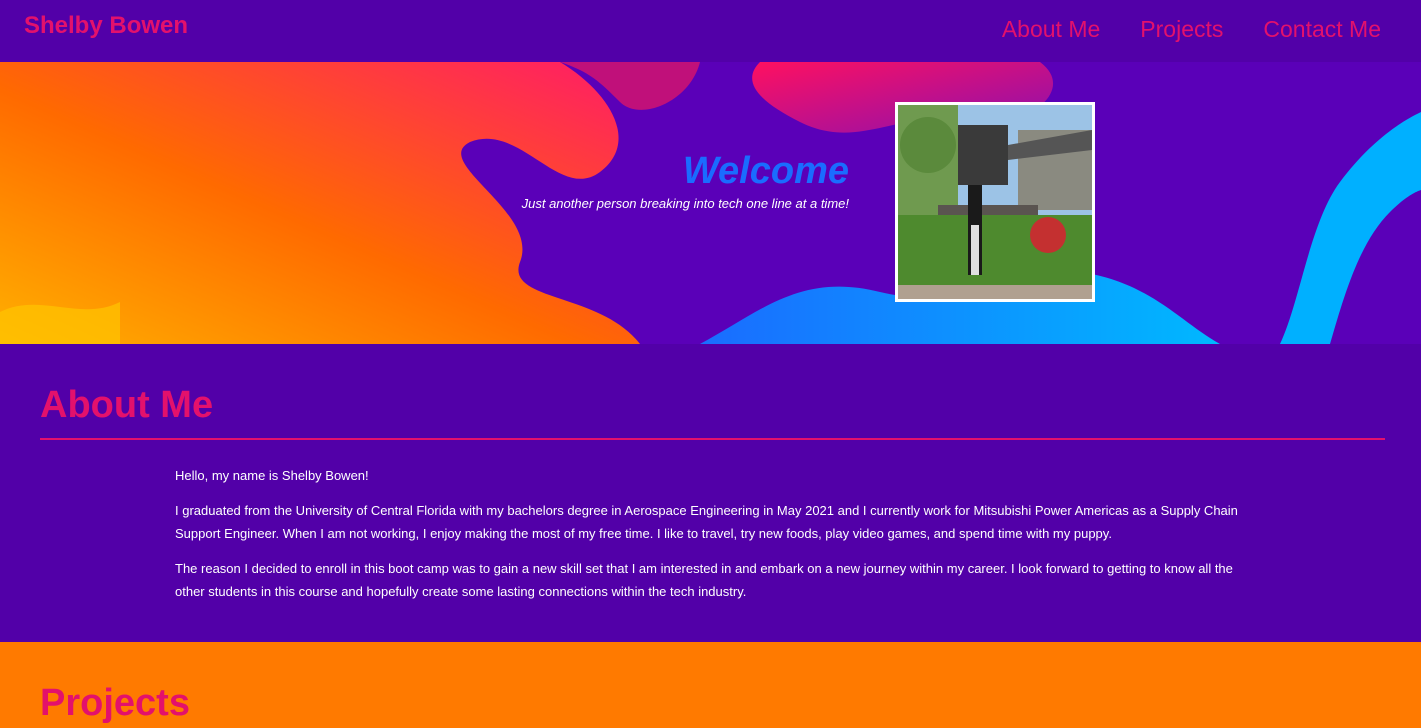  I want to click on about-paragraph-intro: Hello, my name is Shelby Bowen!, so click(272, 475).